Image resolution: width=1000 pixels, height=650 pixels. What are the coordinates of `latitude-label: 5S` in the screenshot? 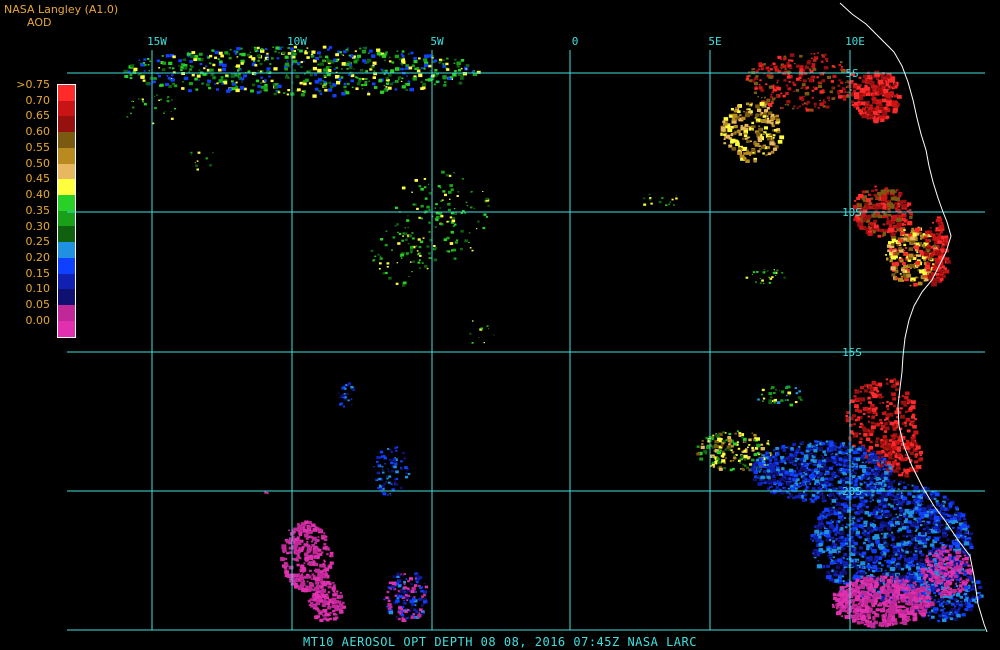 It's located at (851, 73).